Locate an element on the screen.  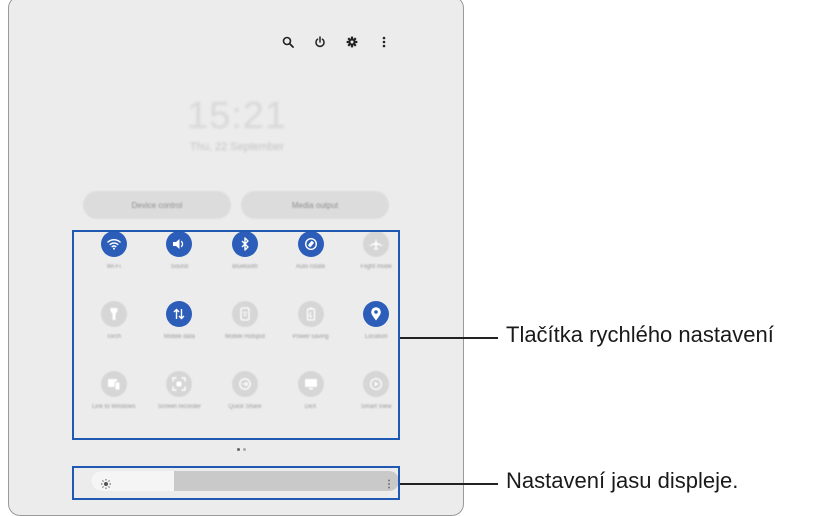
page-indicator is located at coordinates (241, 449).